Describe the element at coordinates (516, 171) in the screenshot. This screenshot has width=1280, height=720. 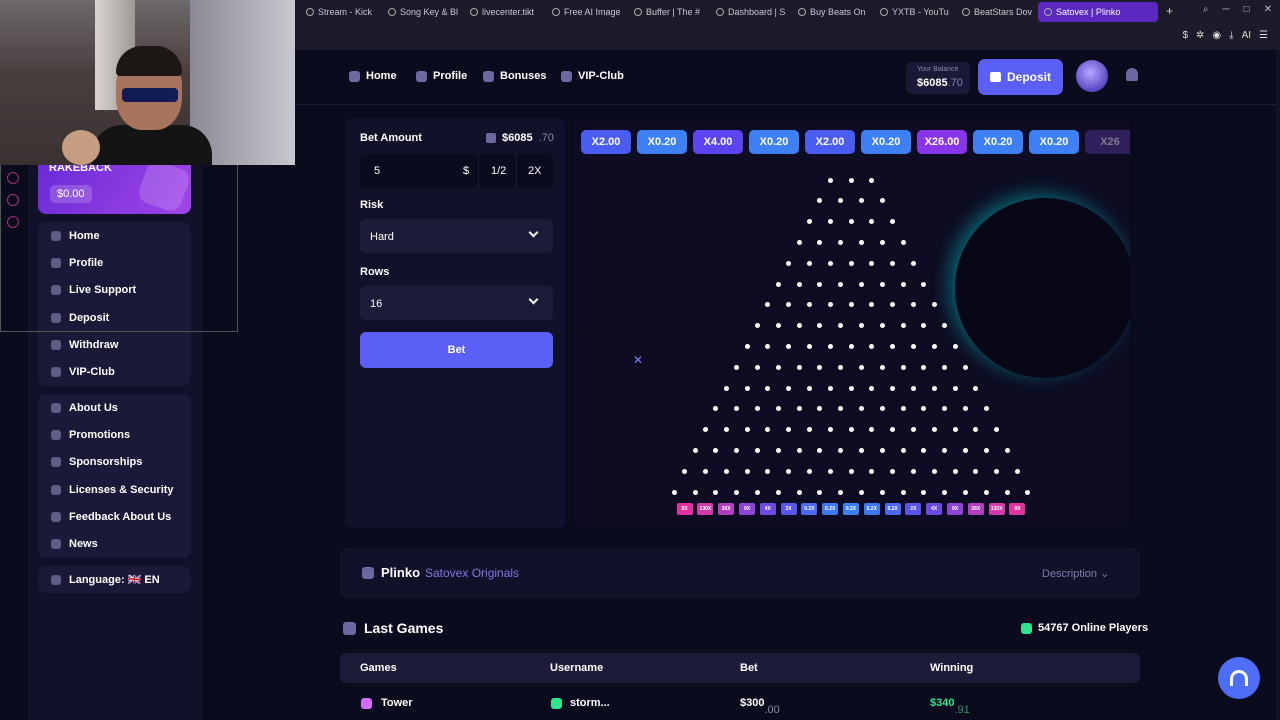
I see `input-divider` at that location.